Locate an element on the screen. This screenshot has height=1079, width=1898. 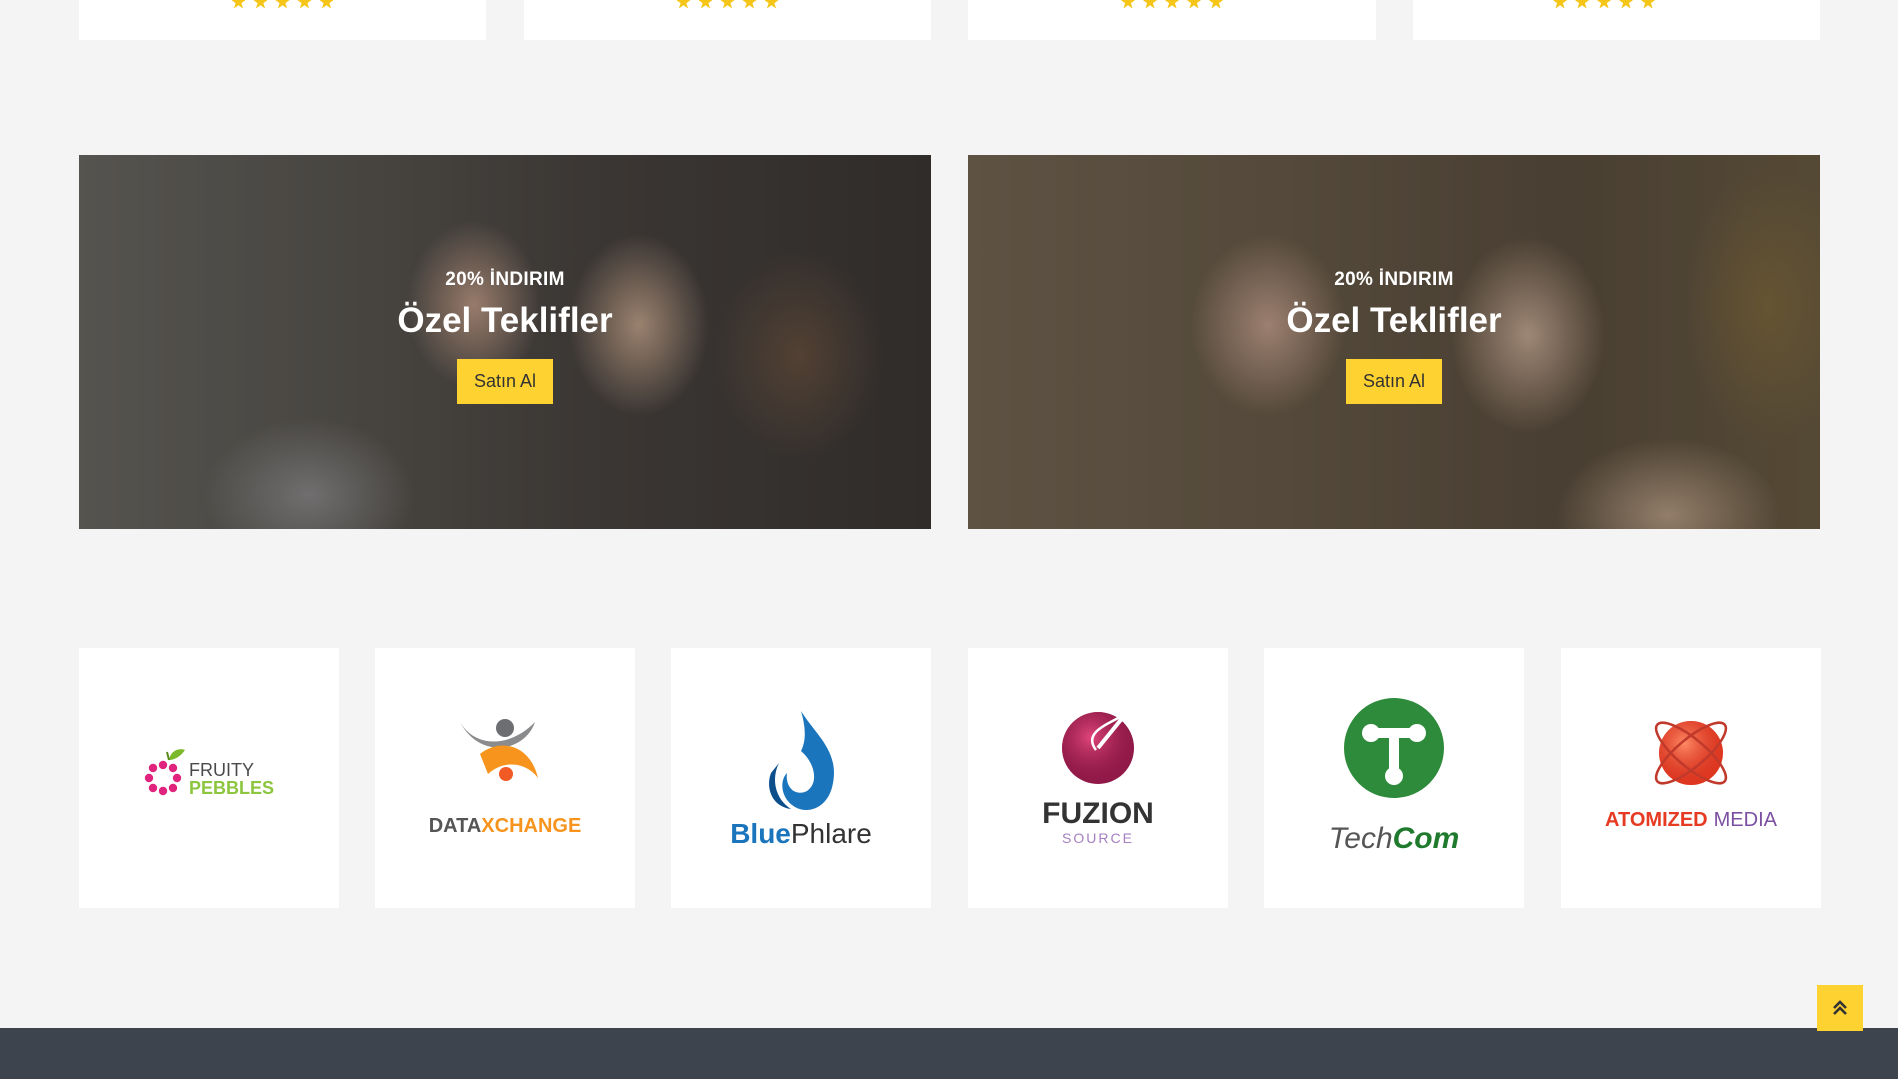
bluephlare-logo: BluePhlare is located at coordinates (801, 780).